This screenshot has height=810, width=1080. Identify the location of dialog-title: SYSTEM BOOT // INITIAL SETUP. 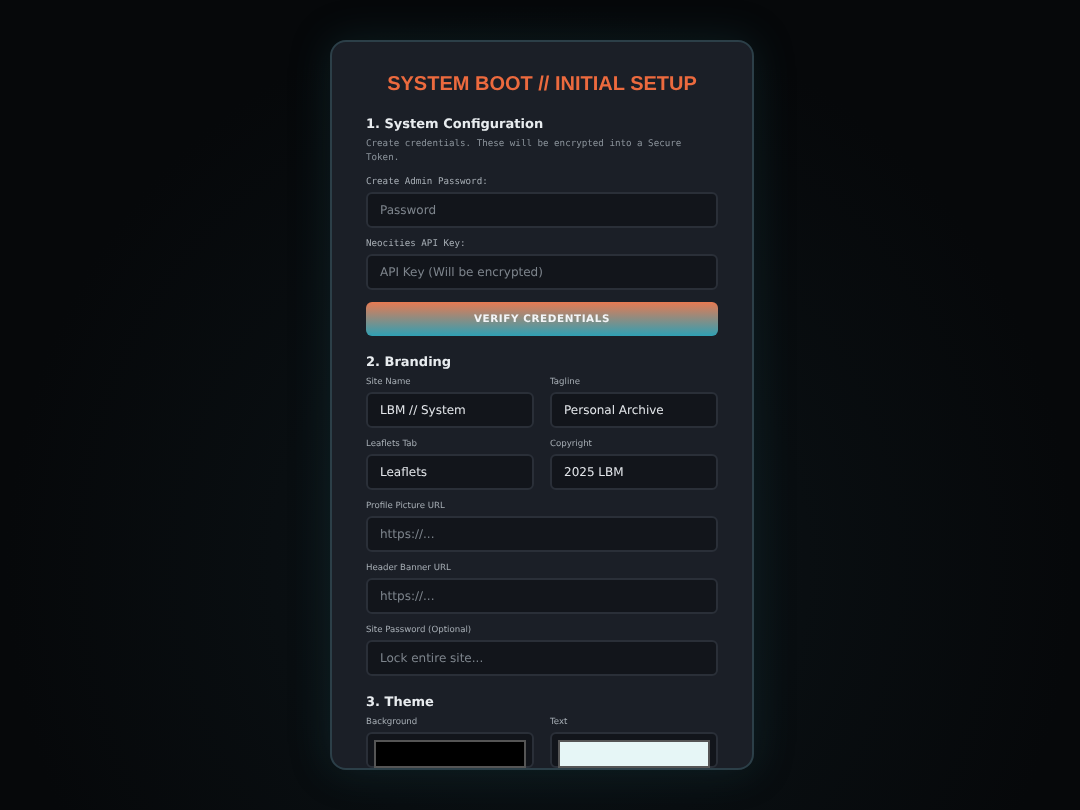
(542, 85).